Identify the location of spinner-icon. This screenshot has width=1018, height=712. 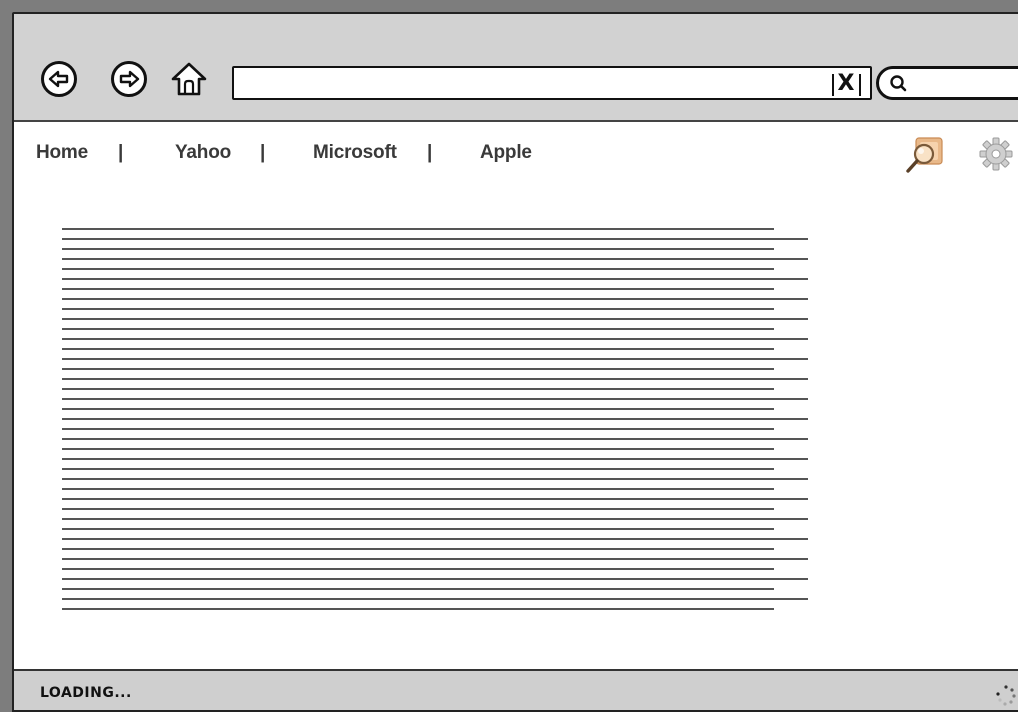
(1006, 695).